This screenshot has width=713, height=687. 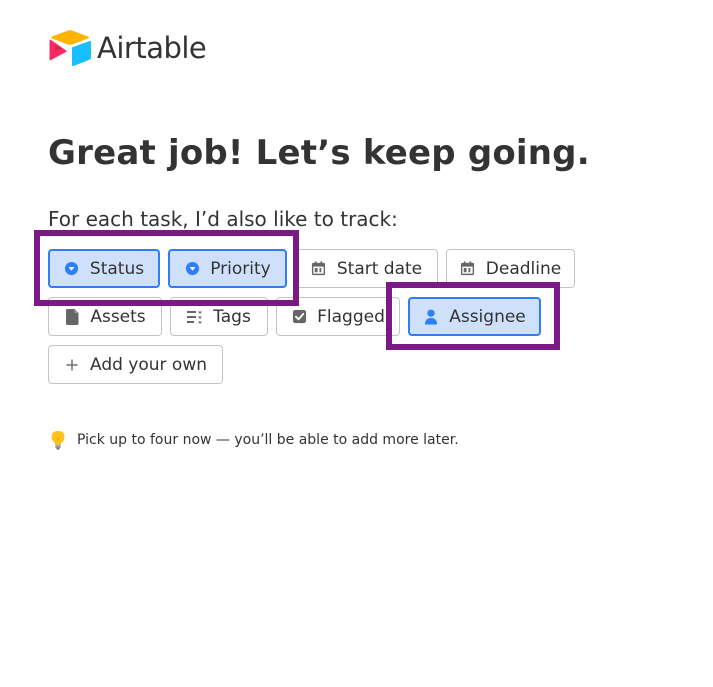 I want to click on option-priority-button: Priority, so click(x=227, y=268).